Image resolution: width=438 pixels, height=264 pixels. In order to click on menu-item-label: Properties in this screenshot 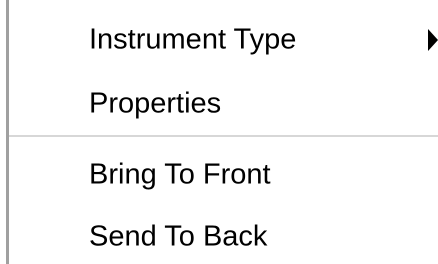, I will do `click(155, 103)`.